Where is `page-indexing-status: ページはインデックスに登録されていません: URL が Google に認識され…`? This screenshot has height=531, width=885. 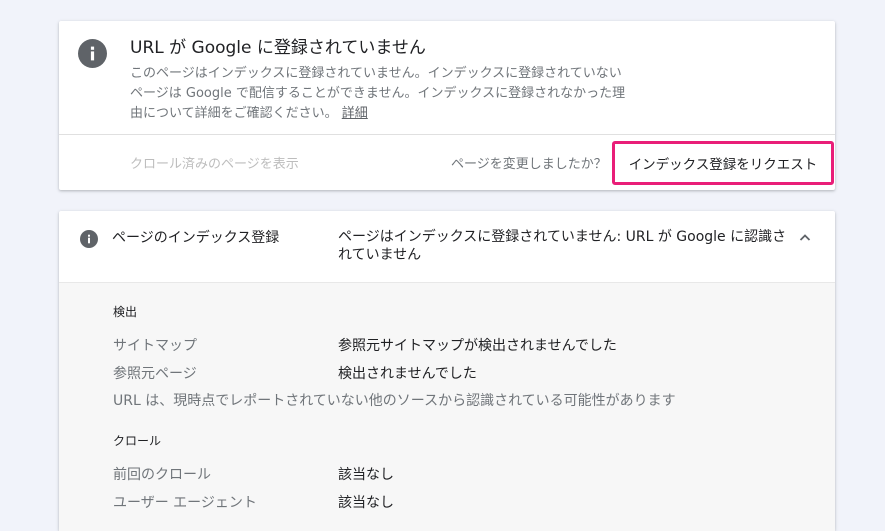 page-indexing-status: ページはインデックスに登録されていません: URL が Google に認識され… is located at coordinates (562, 246).